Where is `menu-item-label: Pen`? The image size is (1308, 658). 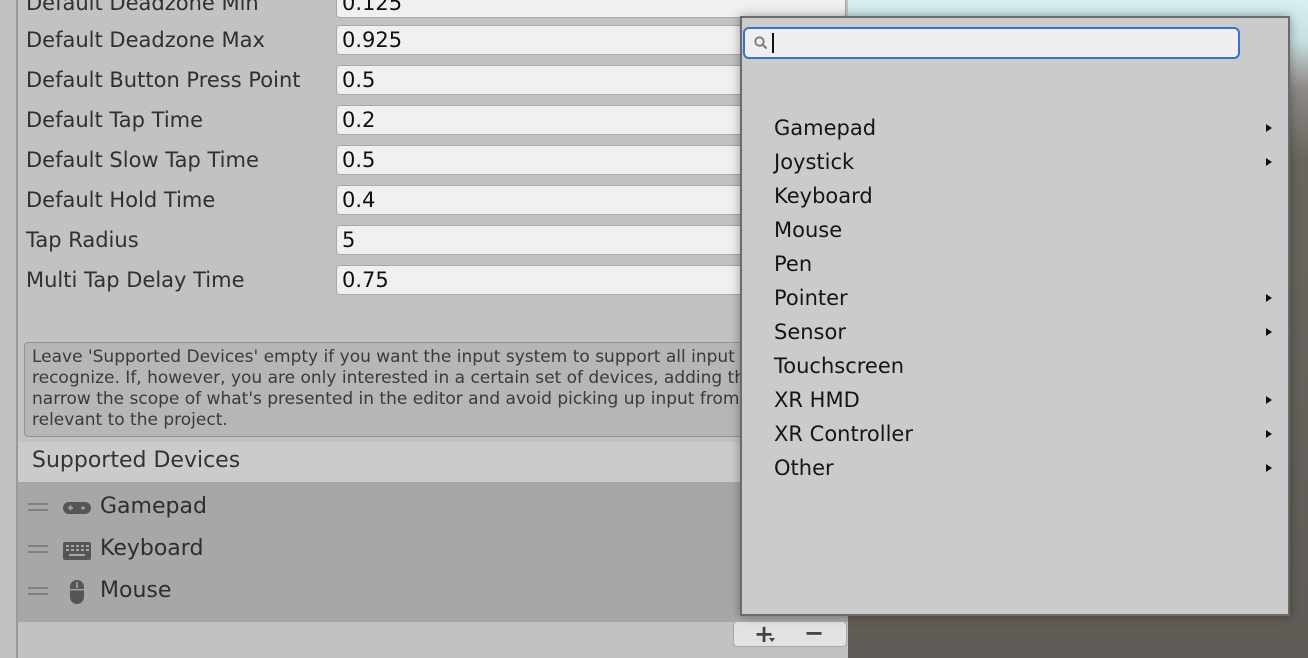
menu-item-label: Pen is located at coordinates (793, 264).